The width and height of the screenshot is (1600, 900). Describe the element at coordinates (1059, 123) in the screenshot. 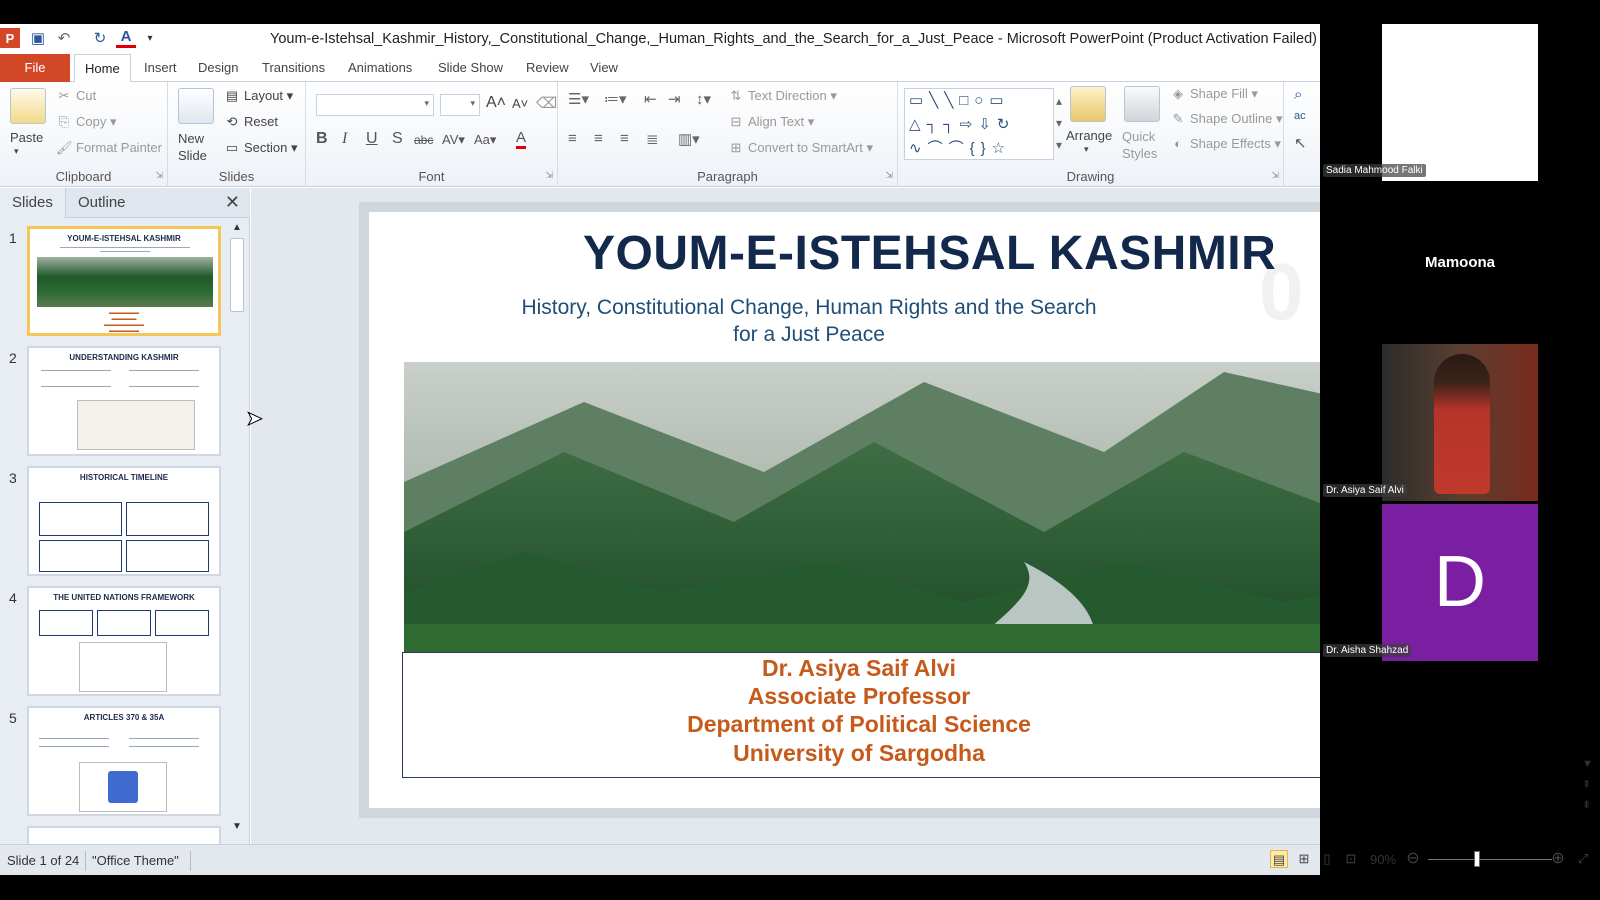

I see `shapes-scroll-icon: ▴ ▾ ▾` at that location.